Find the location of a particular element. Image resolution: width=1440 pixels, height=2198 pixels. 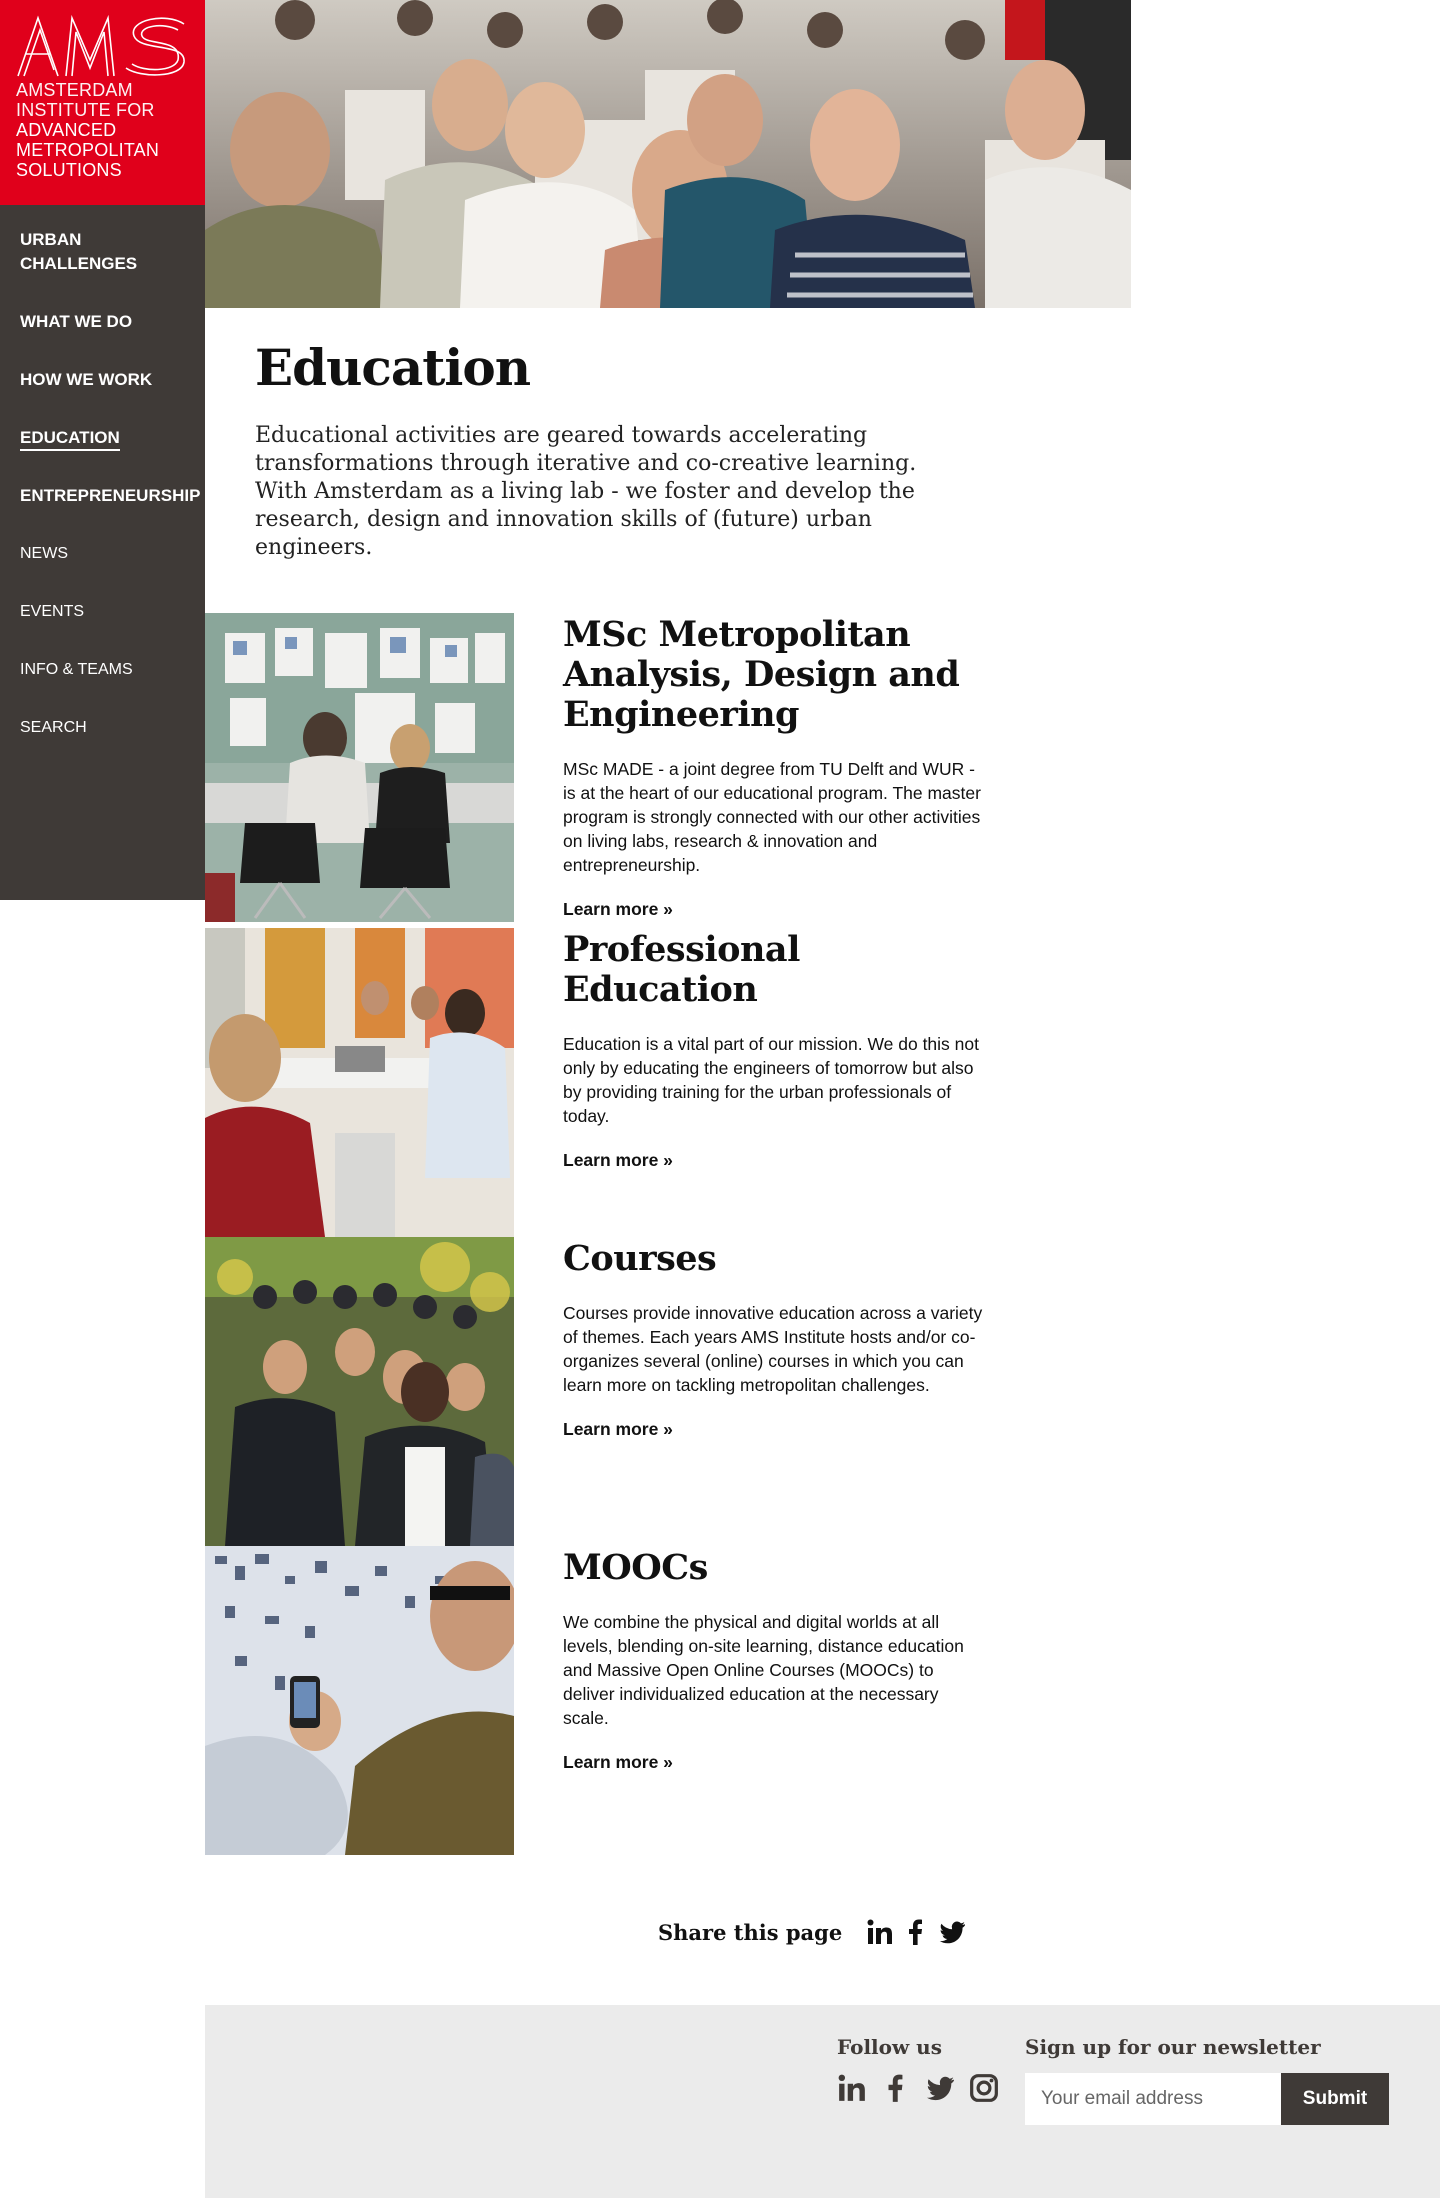

email-input is located at coordinates (1153, 2099).